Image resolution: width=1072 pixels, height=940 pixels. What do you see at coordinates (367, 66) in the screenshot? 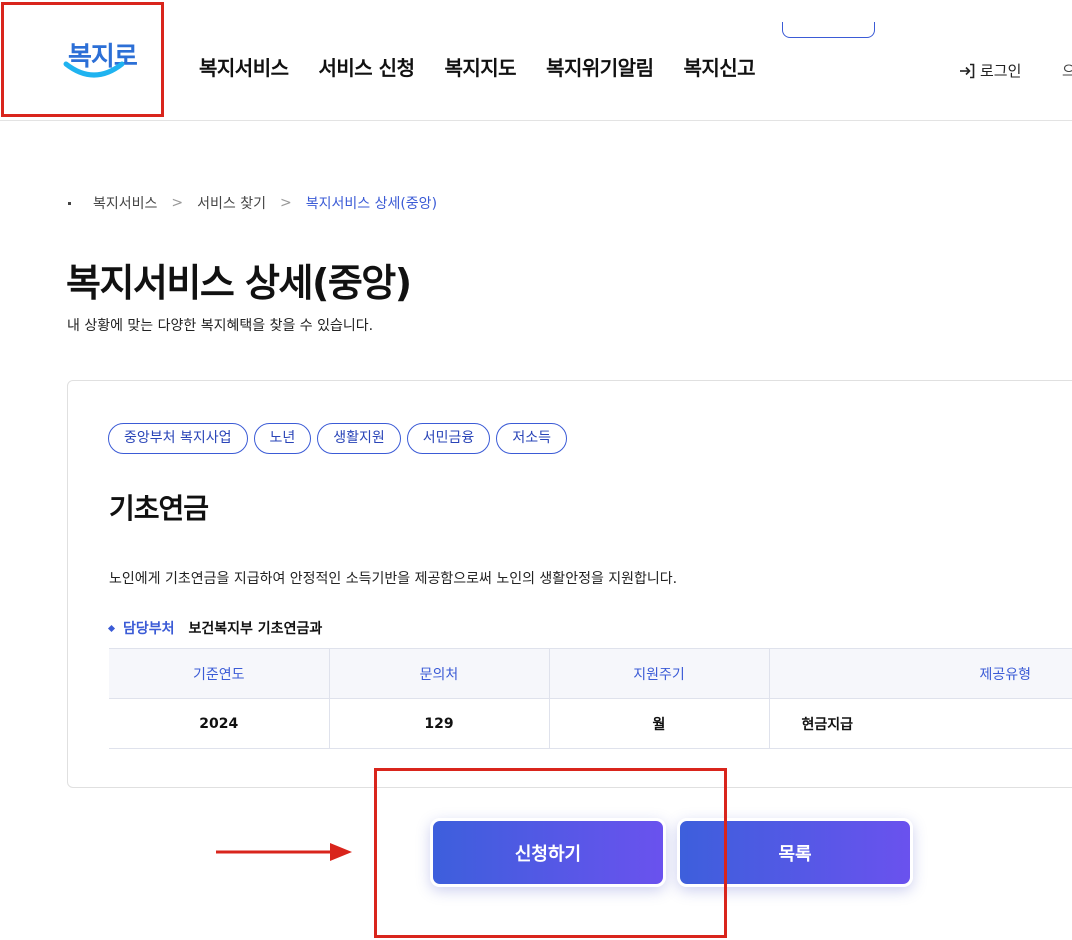
I see `nav-service-apply: 서비스 신청` at bounding box center [367, 66].